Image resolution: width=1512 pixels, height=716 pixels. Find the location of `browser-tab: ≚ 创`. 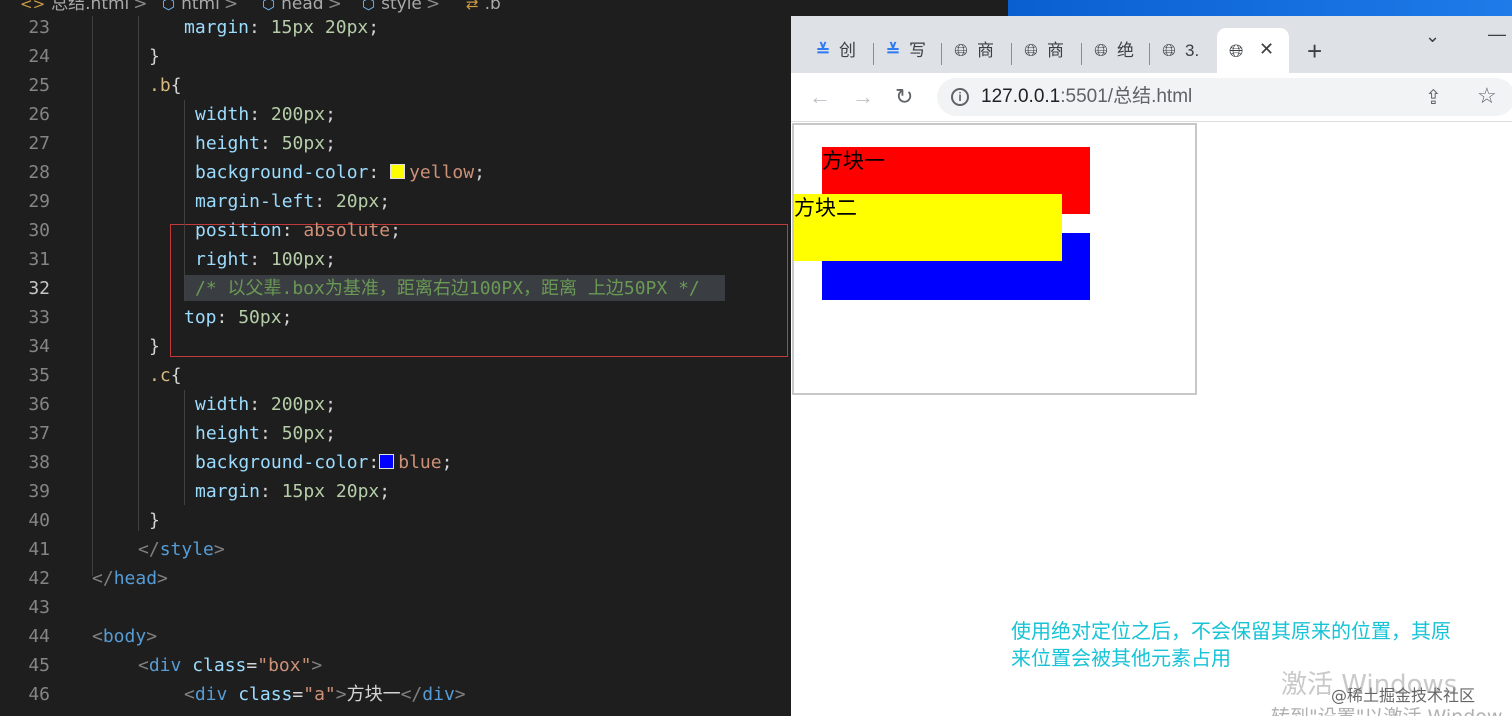

browser-tab: ≚ 创 is located at coordinates (834, 55).